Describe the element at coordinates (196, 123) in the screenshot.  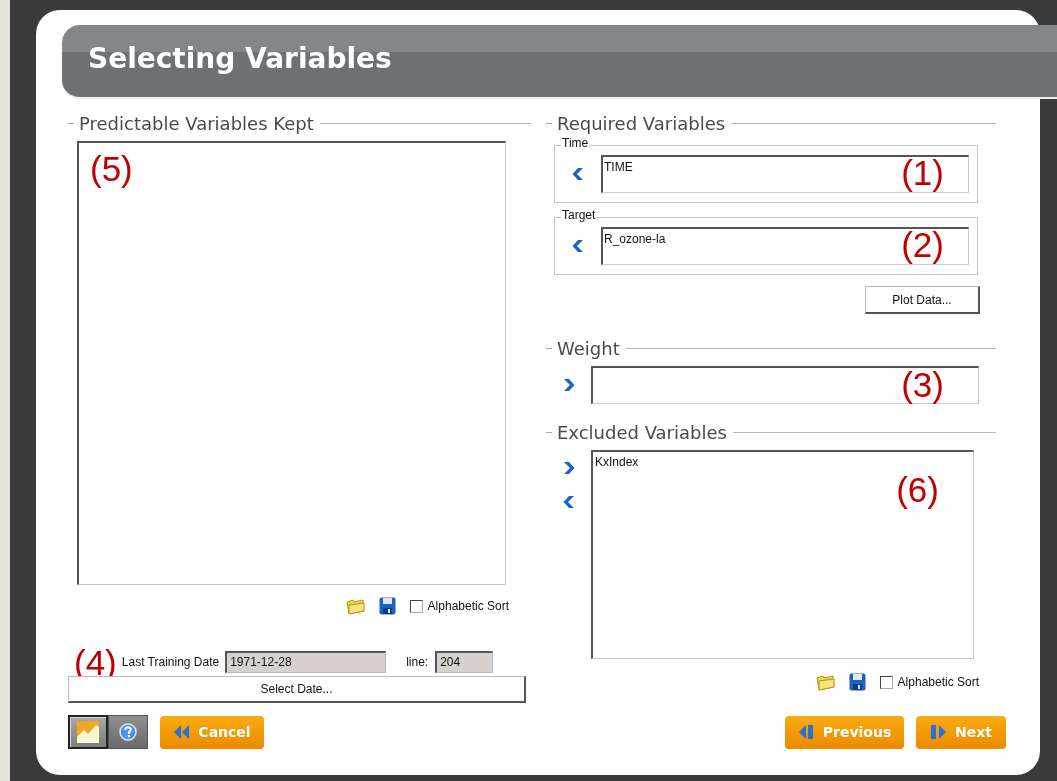
I see `section-title: Predictable Variables Kept` at that location.